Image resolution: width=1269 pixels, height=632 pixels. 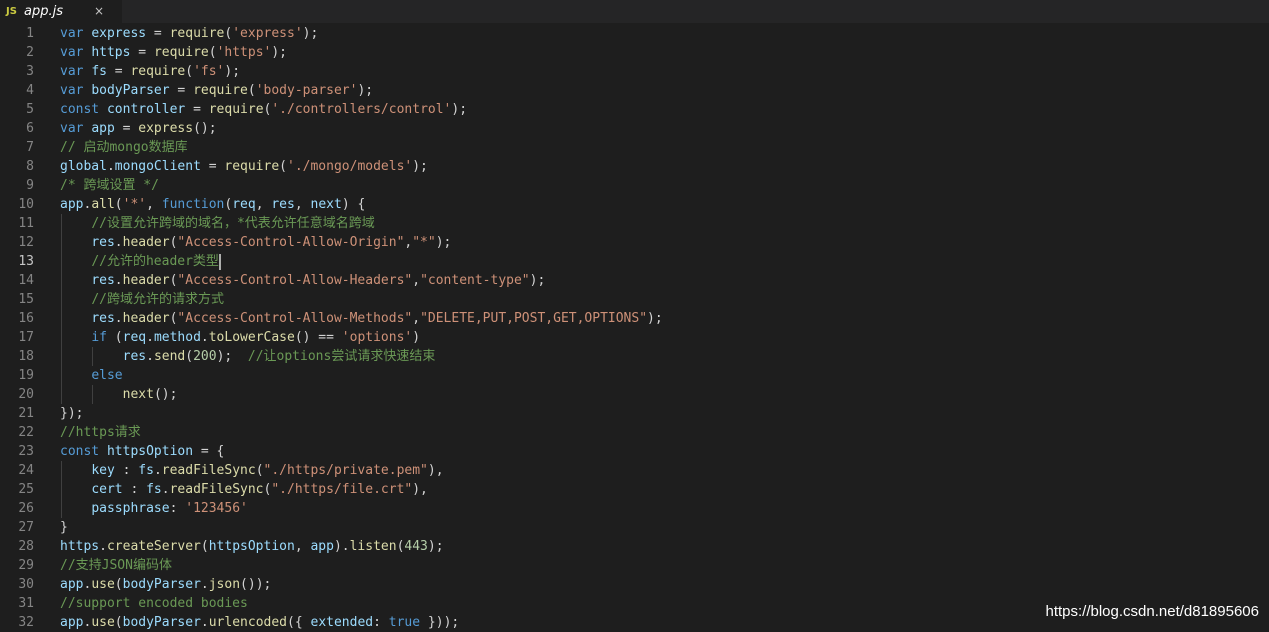 I want to click on tab-app-js: JS app.js ×, so click(x=61, y=11).